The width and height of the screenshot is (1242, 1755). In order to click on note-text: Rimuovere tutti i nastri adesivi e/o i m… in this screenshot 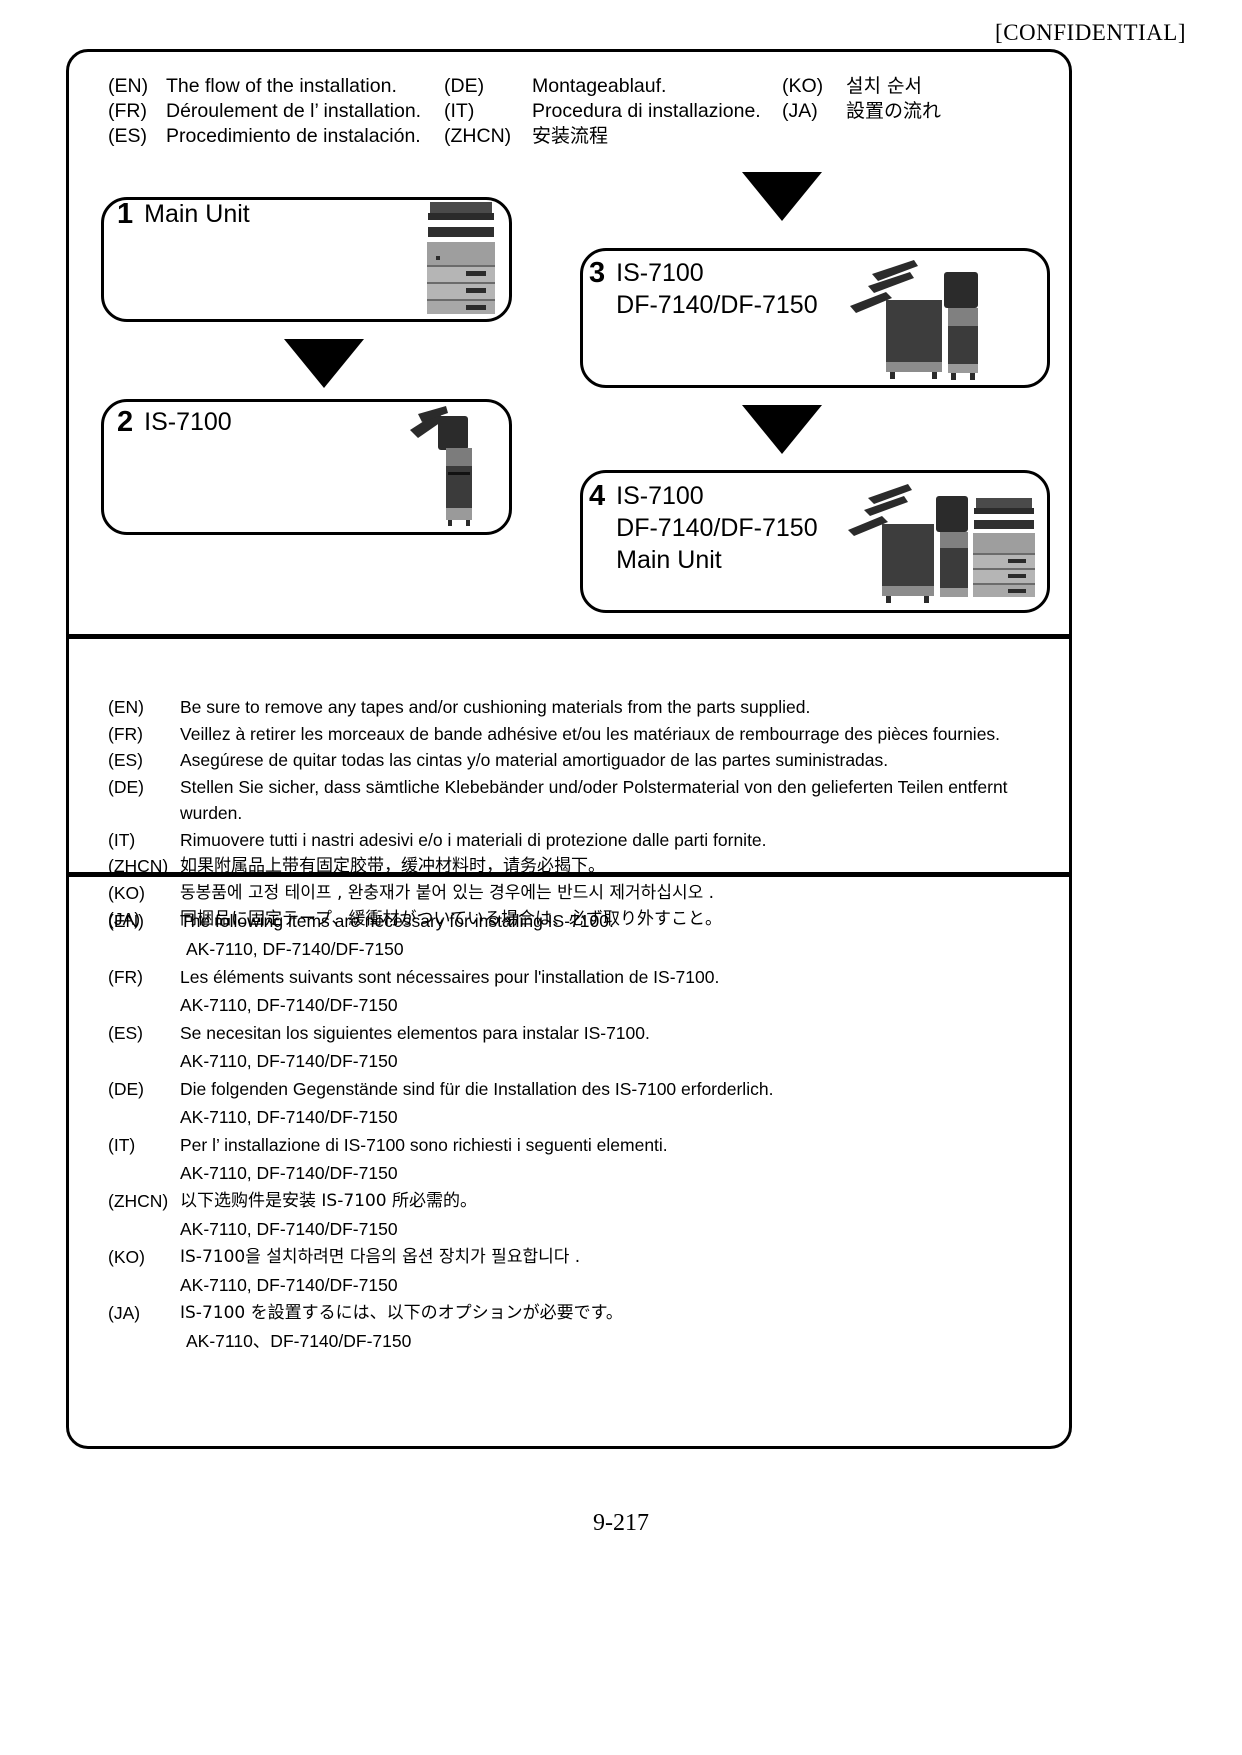, I will do `click(473, 839)`.